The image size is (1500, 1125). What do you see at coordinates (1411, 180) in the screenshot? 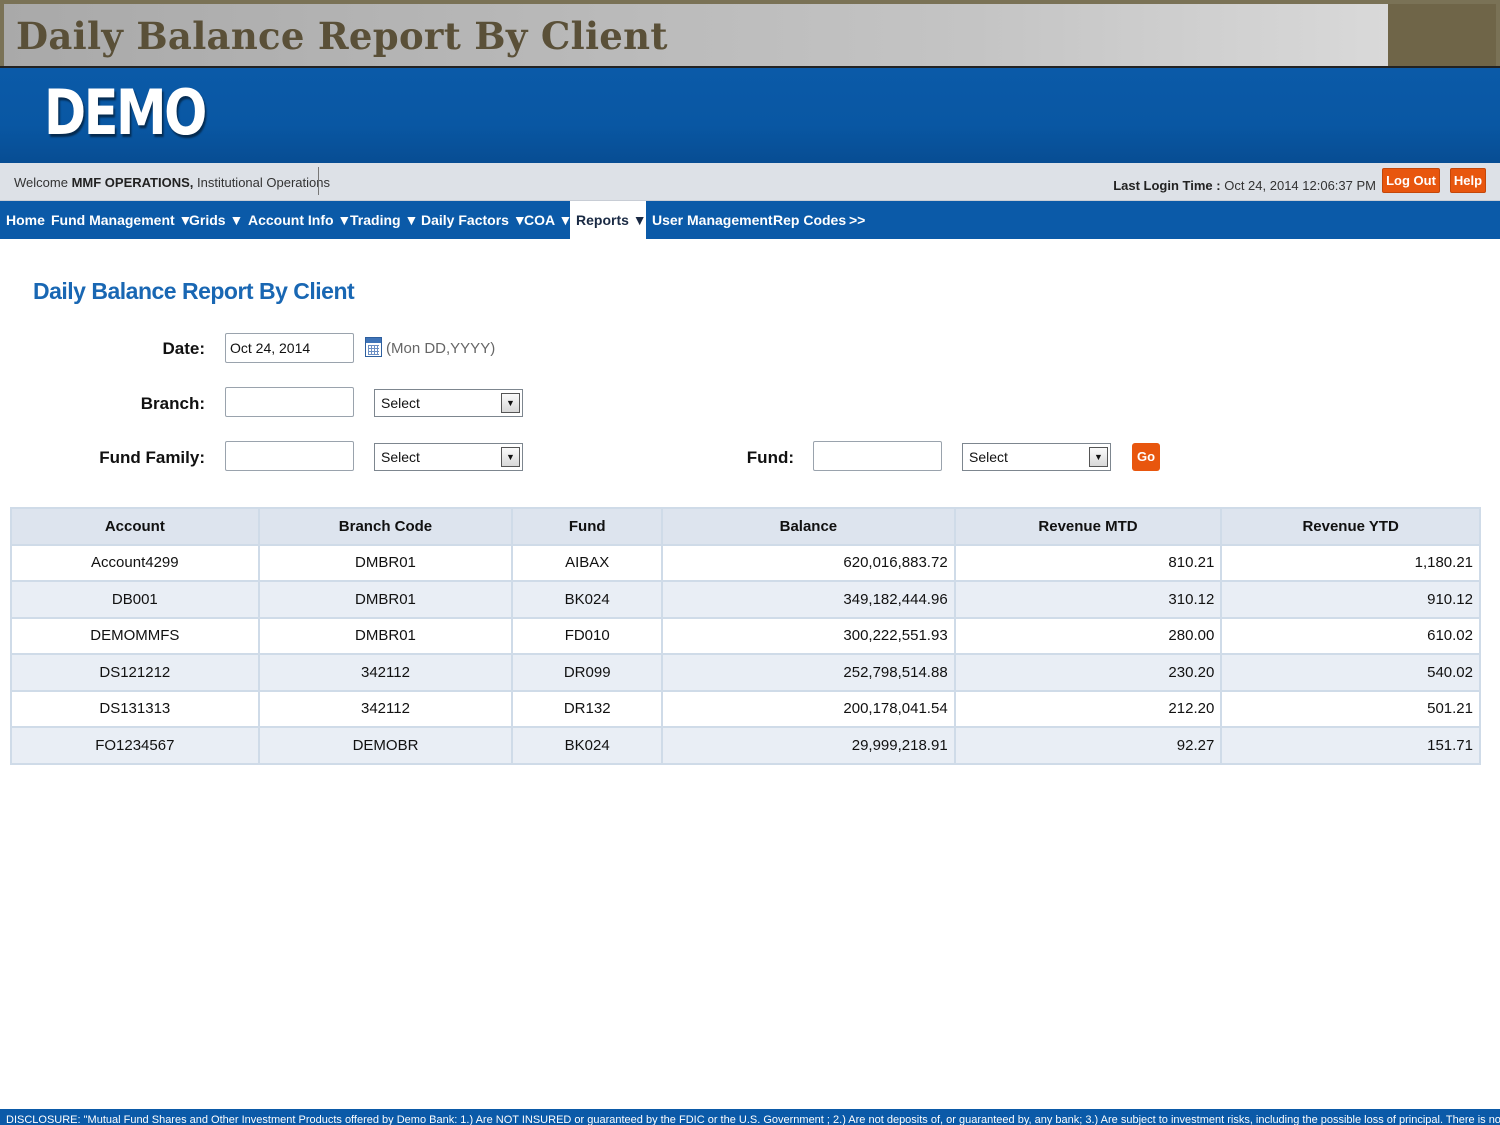
I see `logout-button: Log Out` at bounding box center [1411, 180].